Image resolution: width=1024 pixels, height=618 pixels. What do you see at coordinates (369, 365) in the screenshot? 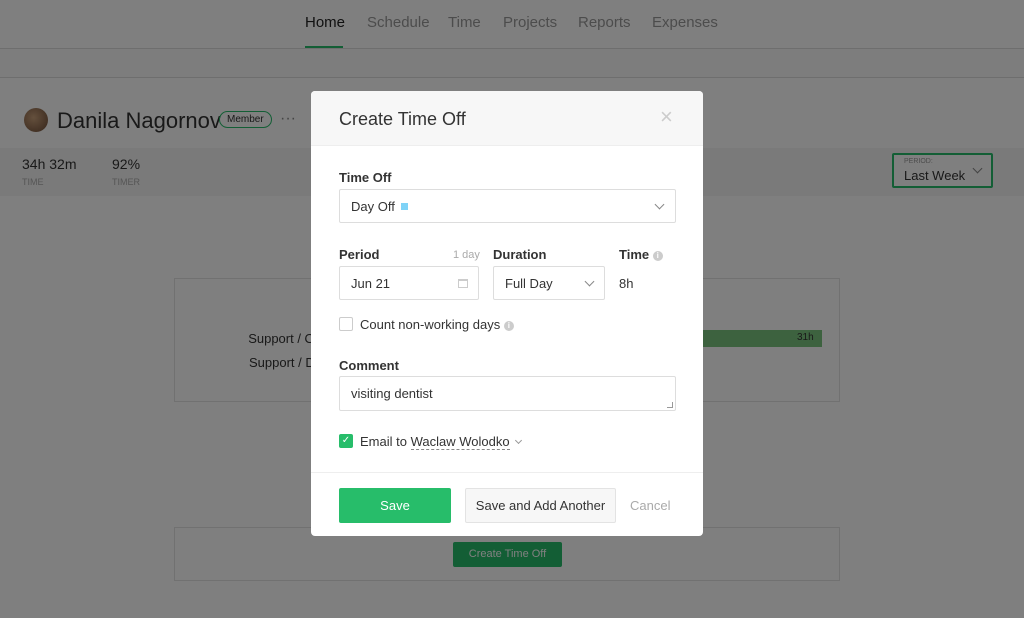
I see `comment-label: Comment` at bounding box center [369, 365].